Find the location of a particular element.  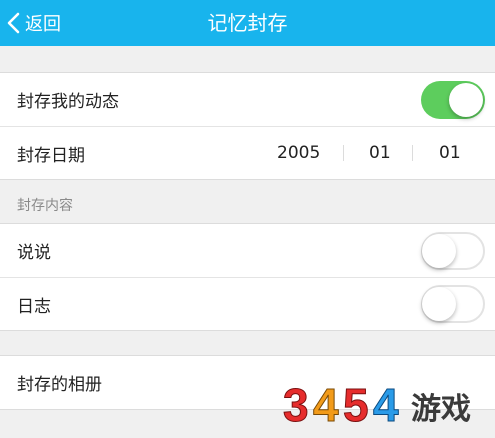

watermark-logo: 3 4 5 4 游戏 is located at coordinates (386, 405).